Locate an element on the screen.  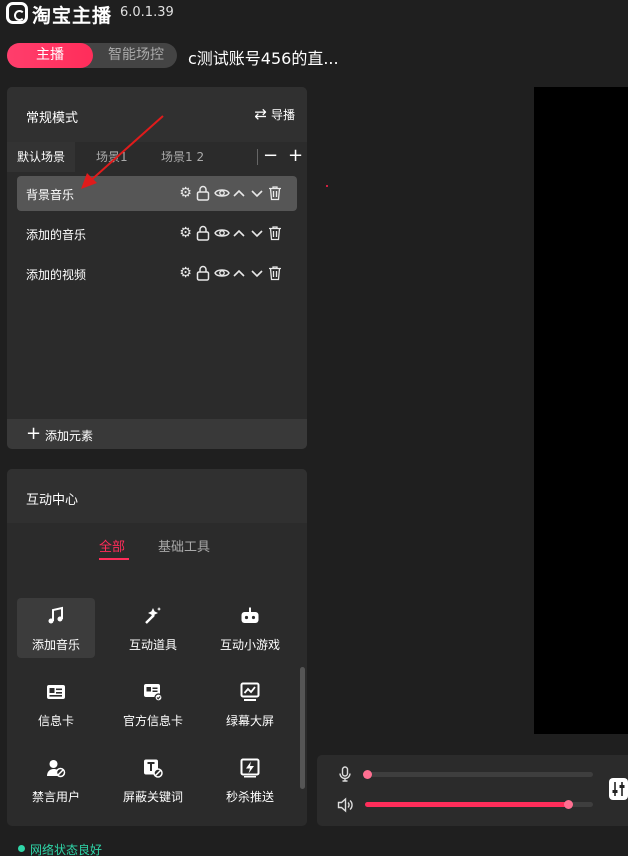
interaction-scrollbar is located at coordinates (302, 728).